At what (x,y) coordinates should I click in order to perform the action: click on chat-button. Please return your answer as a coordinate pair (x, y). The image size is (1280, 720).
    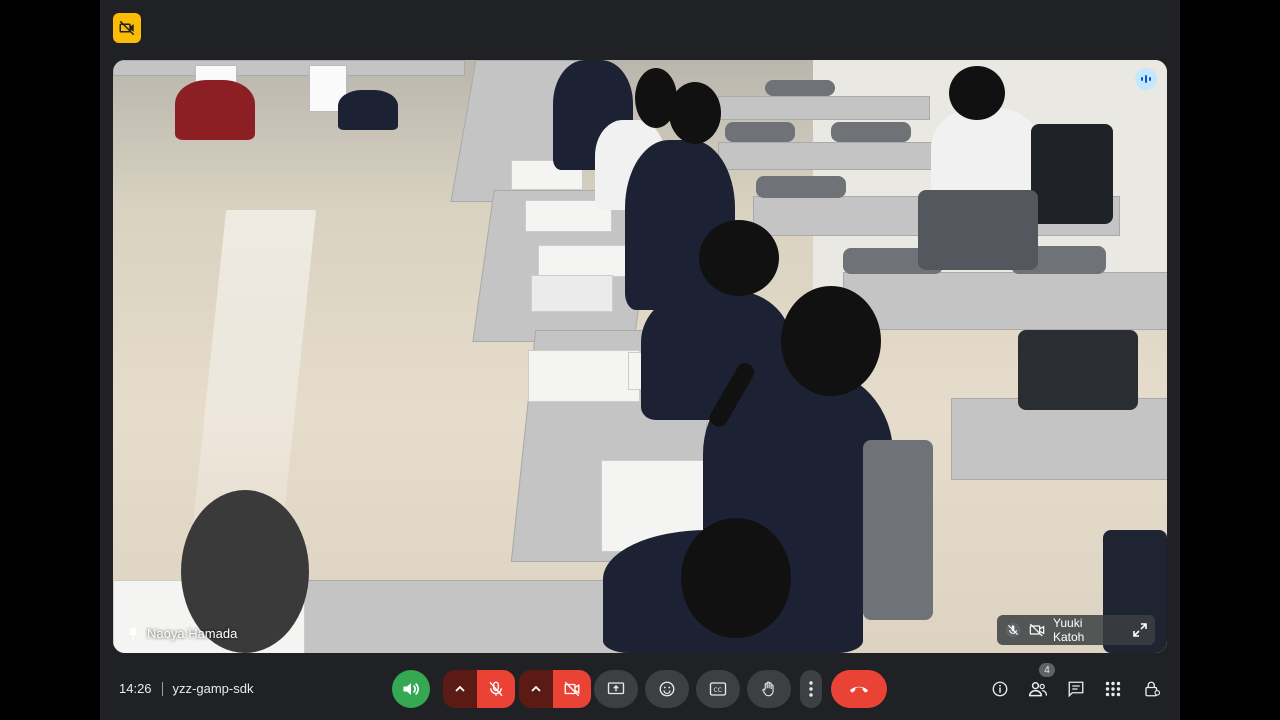
    Looking at the image, I should click on (1076, 689).